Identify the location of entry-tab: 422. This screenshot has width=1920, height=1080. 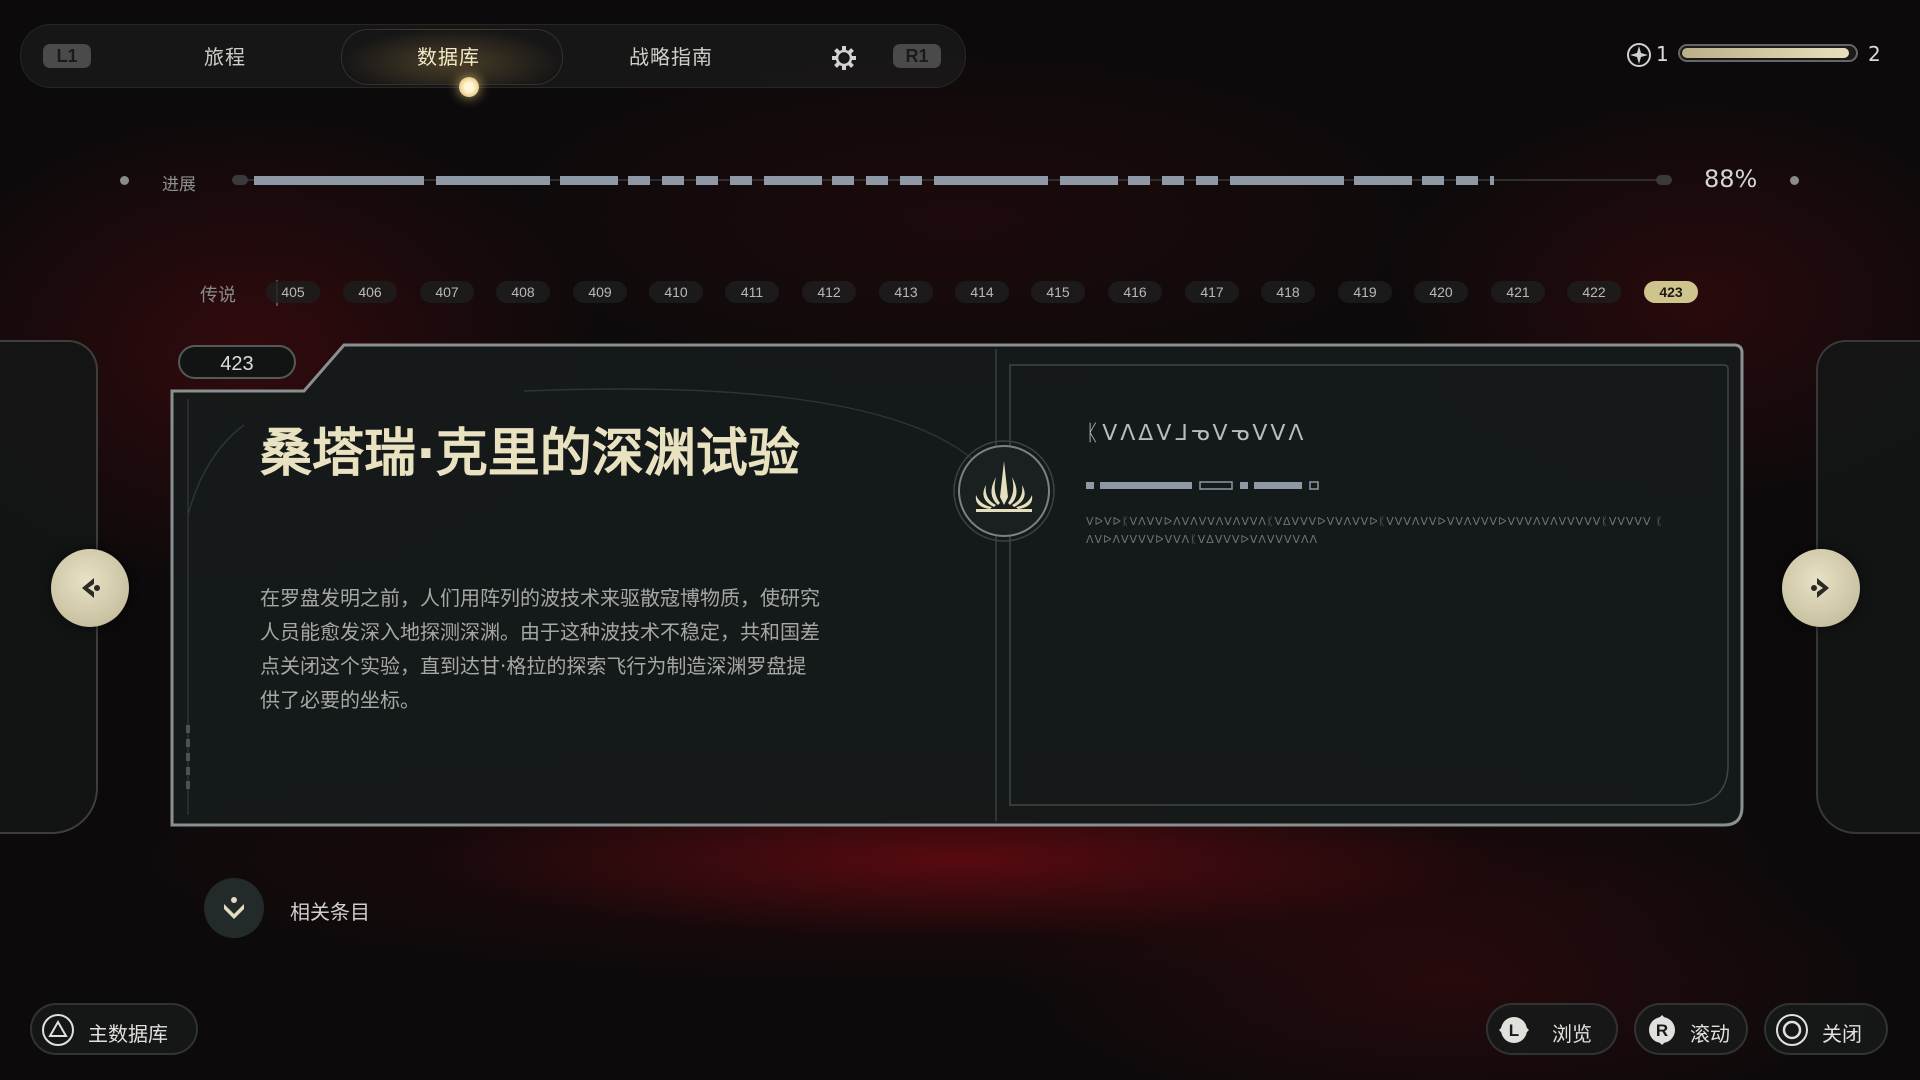
(1594, 292).